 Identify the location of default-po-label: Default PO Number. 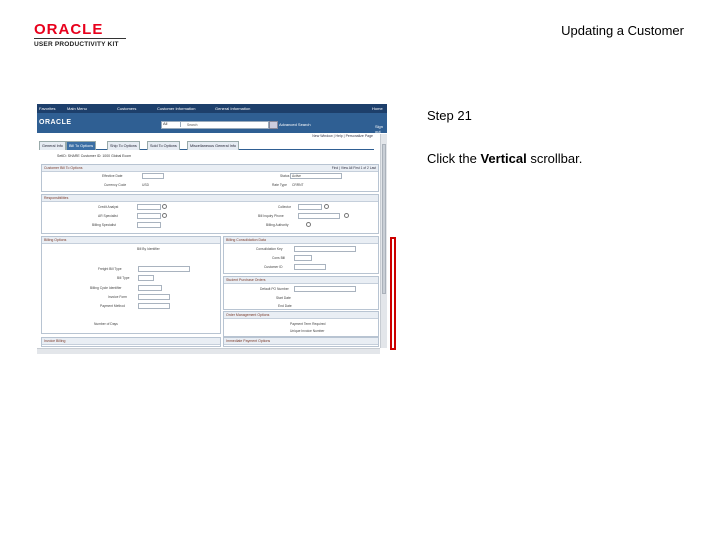
(274, 289).